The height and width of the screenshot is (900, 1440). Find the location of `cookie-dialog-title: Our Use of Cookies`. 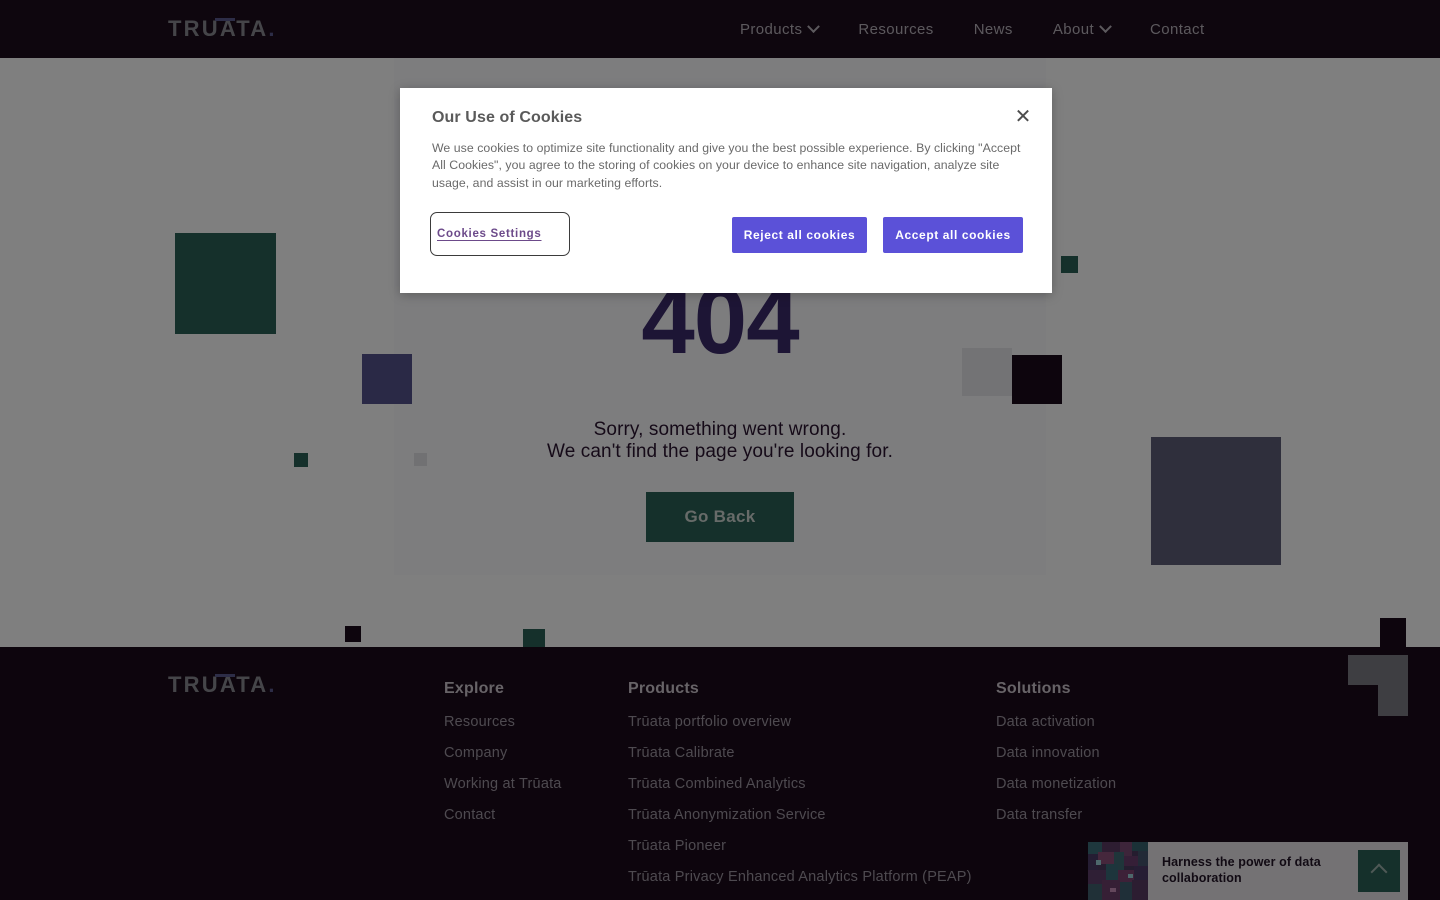

cookie-dialog-title: Our Use of Cookies is located at coordinates (507, 117).